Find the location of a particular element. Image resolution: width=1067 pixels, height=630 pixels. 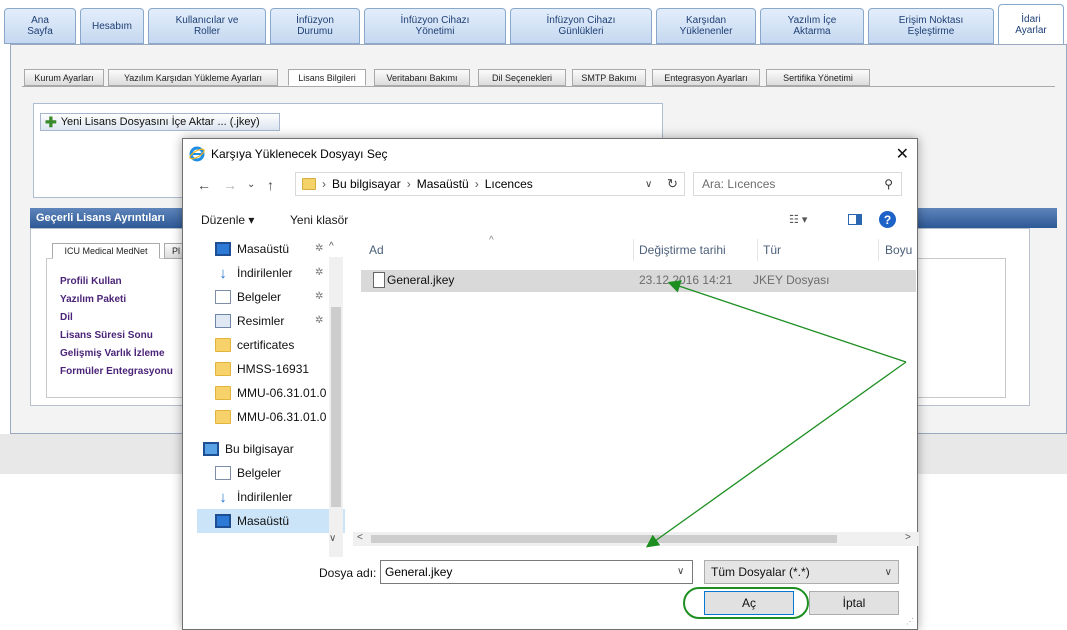

help-icon: ? is located at coordinates (887, 219).